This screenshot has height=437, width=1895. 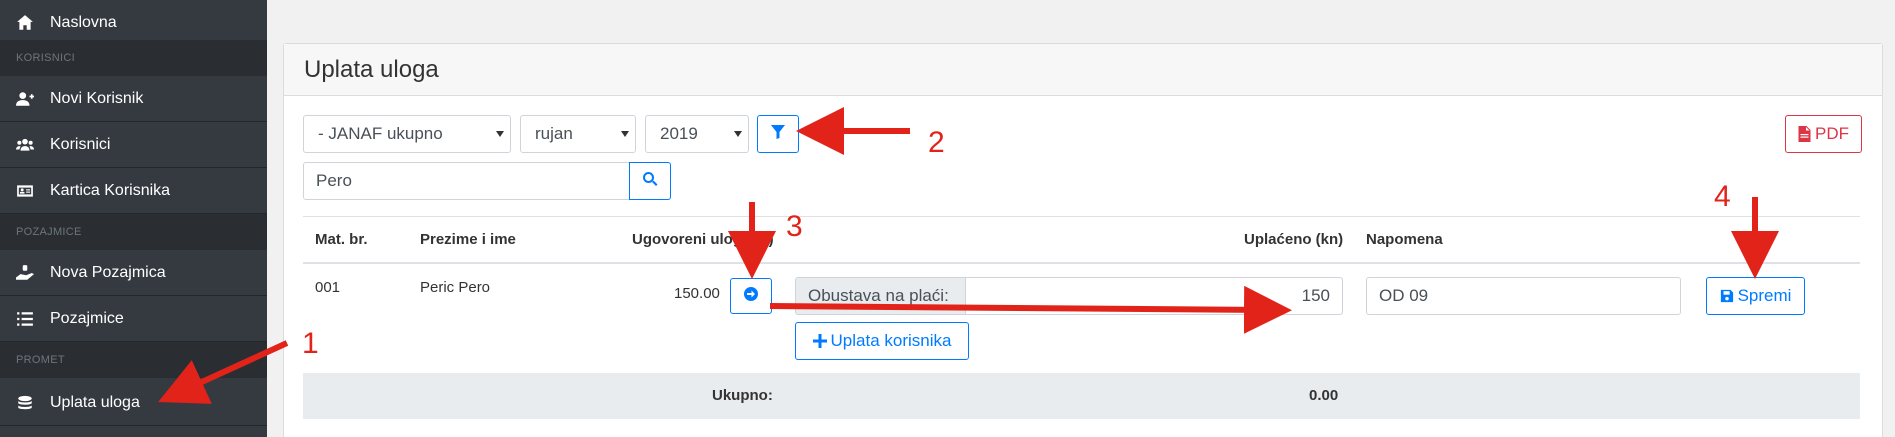 What do you see at coordinates (466, 181) in the screenshot?
I see `search-input: Pero` at bounding box center [466, 181].